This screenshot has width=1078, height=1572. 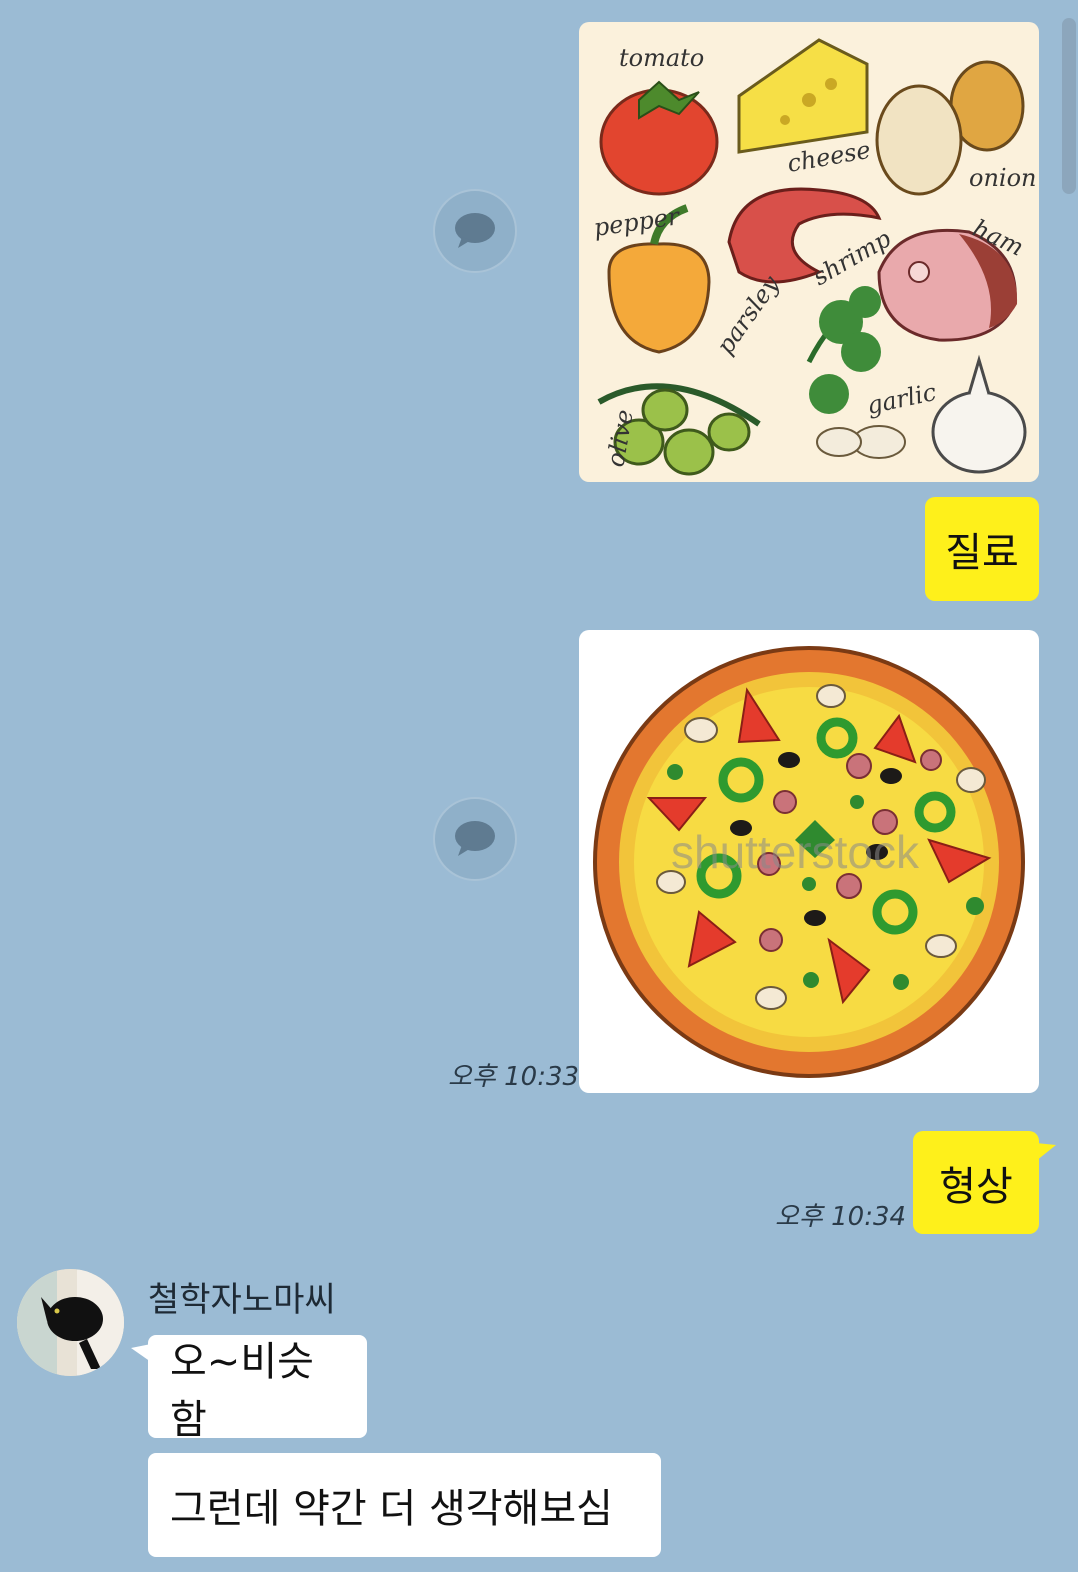 What do you see at coordinates (514, 1077) in the screenshot?
I see `message-timestamp: 오후 10:33` at bounding box center [514, 1077].